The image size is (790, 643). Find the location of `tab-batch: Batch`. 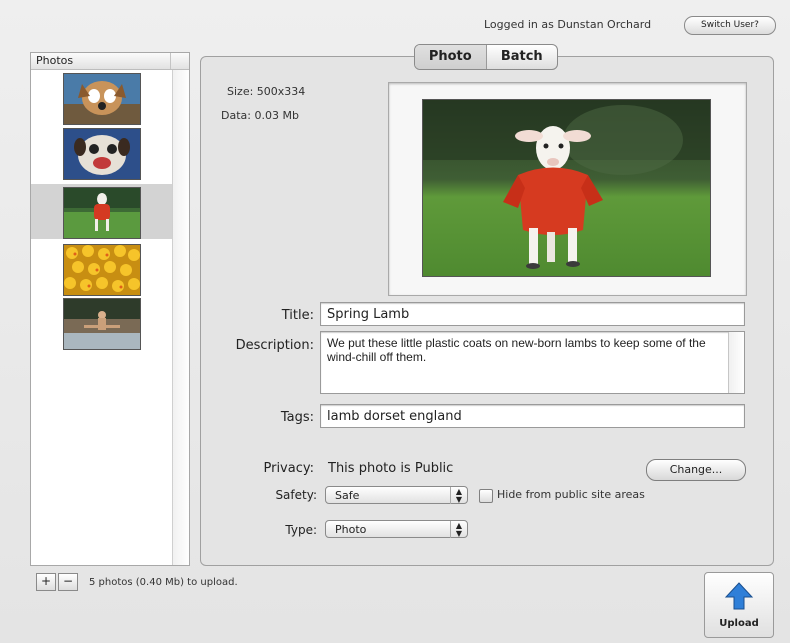

tab-batch: Batch is located at coordinates (521, 57).